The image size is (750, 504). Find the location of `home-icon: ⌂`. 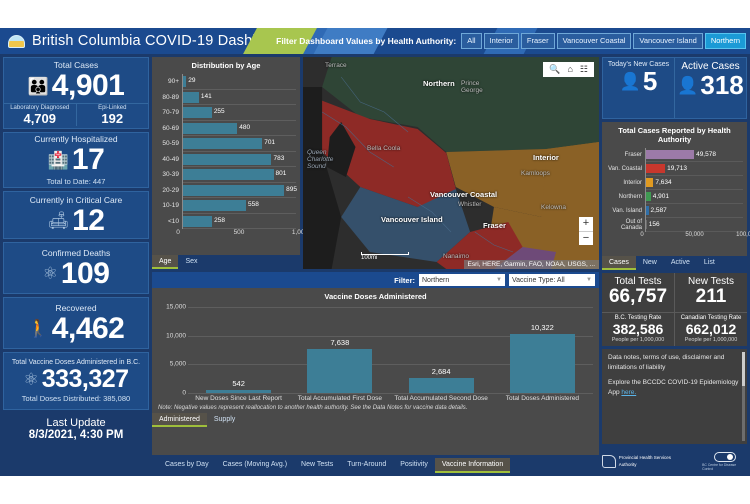

home-icon: ⌂ is located at coordinates (569, 69).